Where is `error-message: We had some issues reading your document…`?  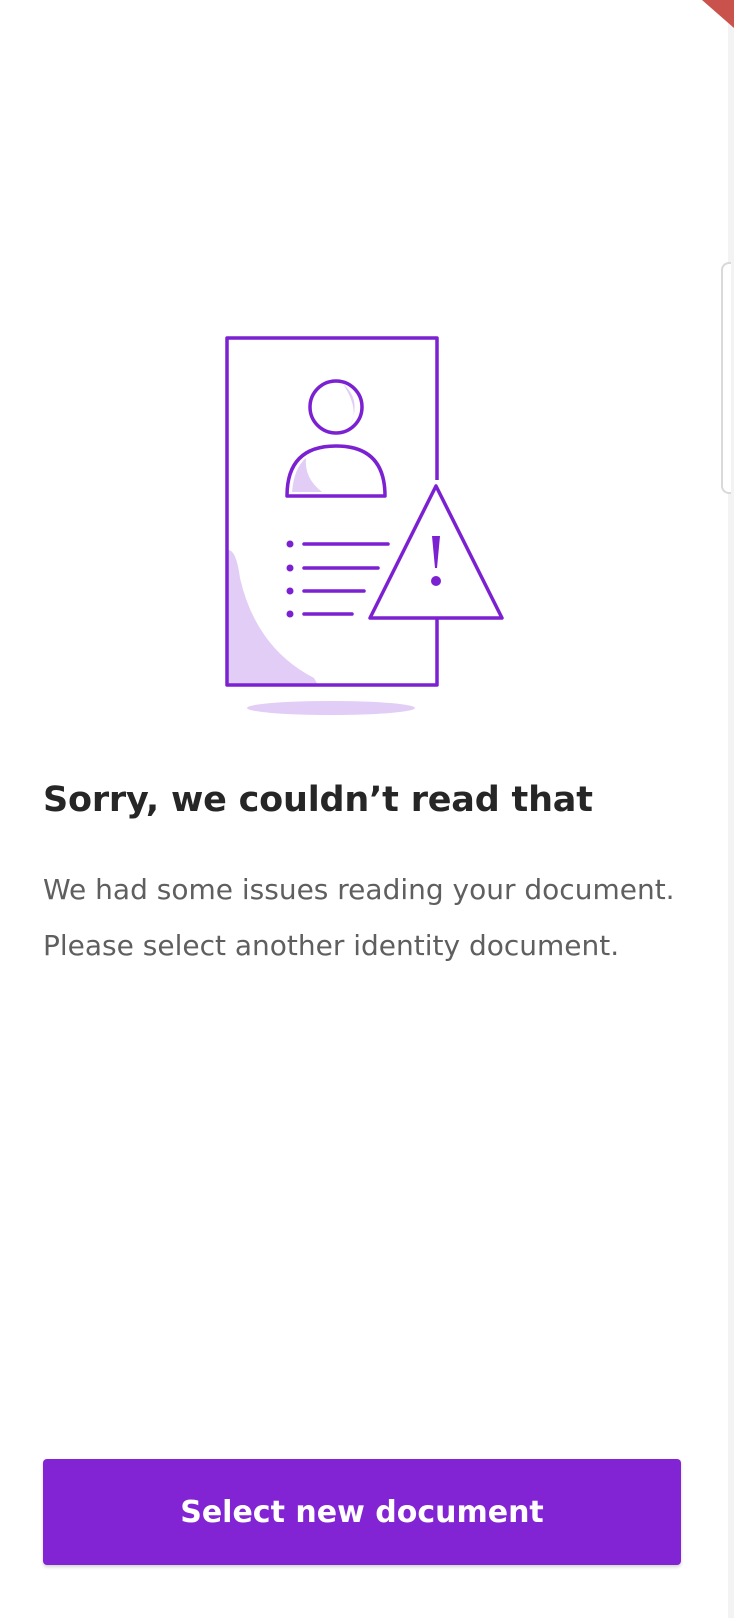 error-message: We had some issues reading your document… is located at coordinates (359, 917).